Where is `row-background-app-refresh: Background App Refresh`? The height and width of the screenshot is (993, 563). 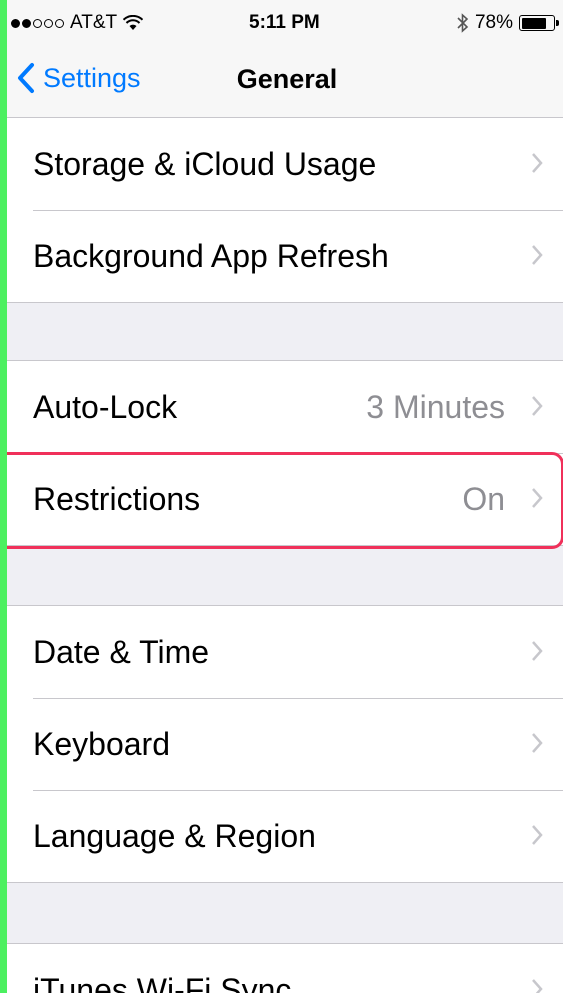
row-background-app-refresh: Background App Refresh is located at coordinates (285, 256).